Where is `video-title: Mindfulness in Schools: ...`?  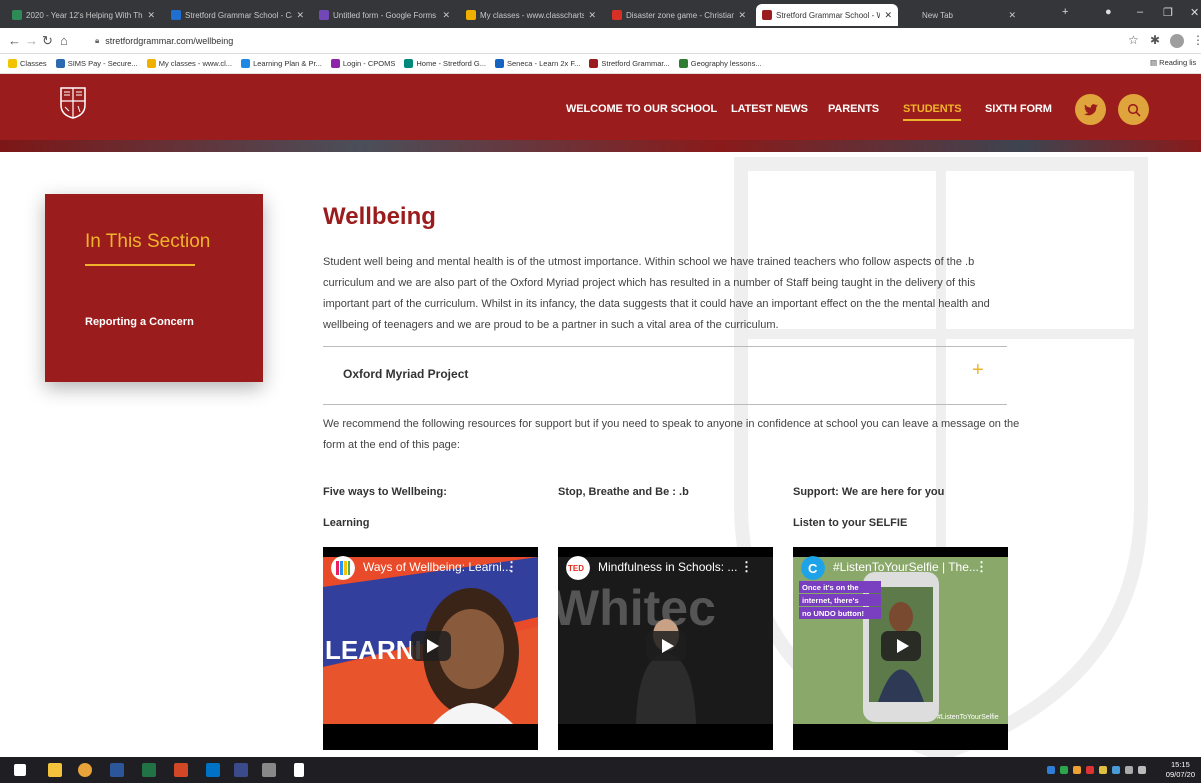
video-title: Mindfulness in Schools: ... is located at coordinates (673, 567).